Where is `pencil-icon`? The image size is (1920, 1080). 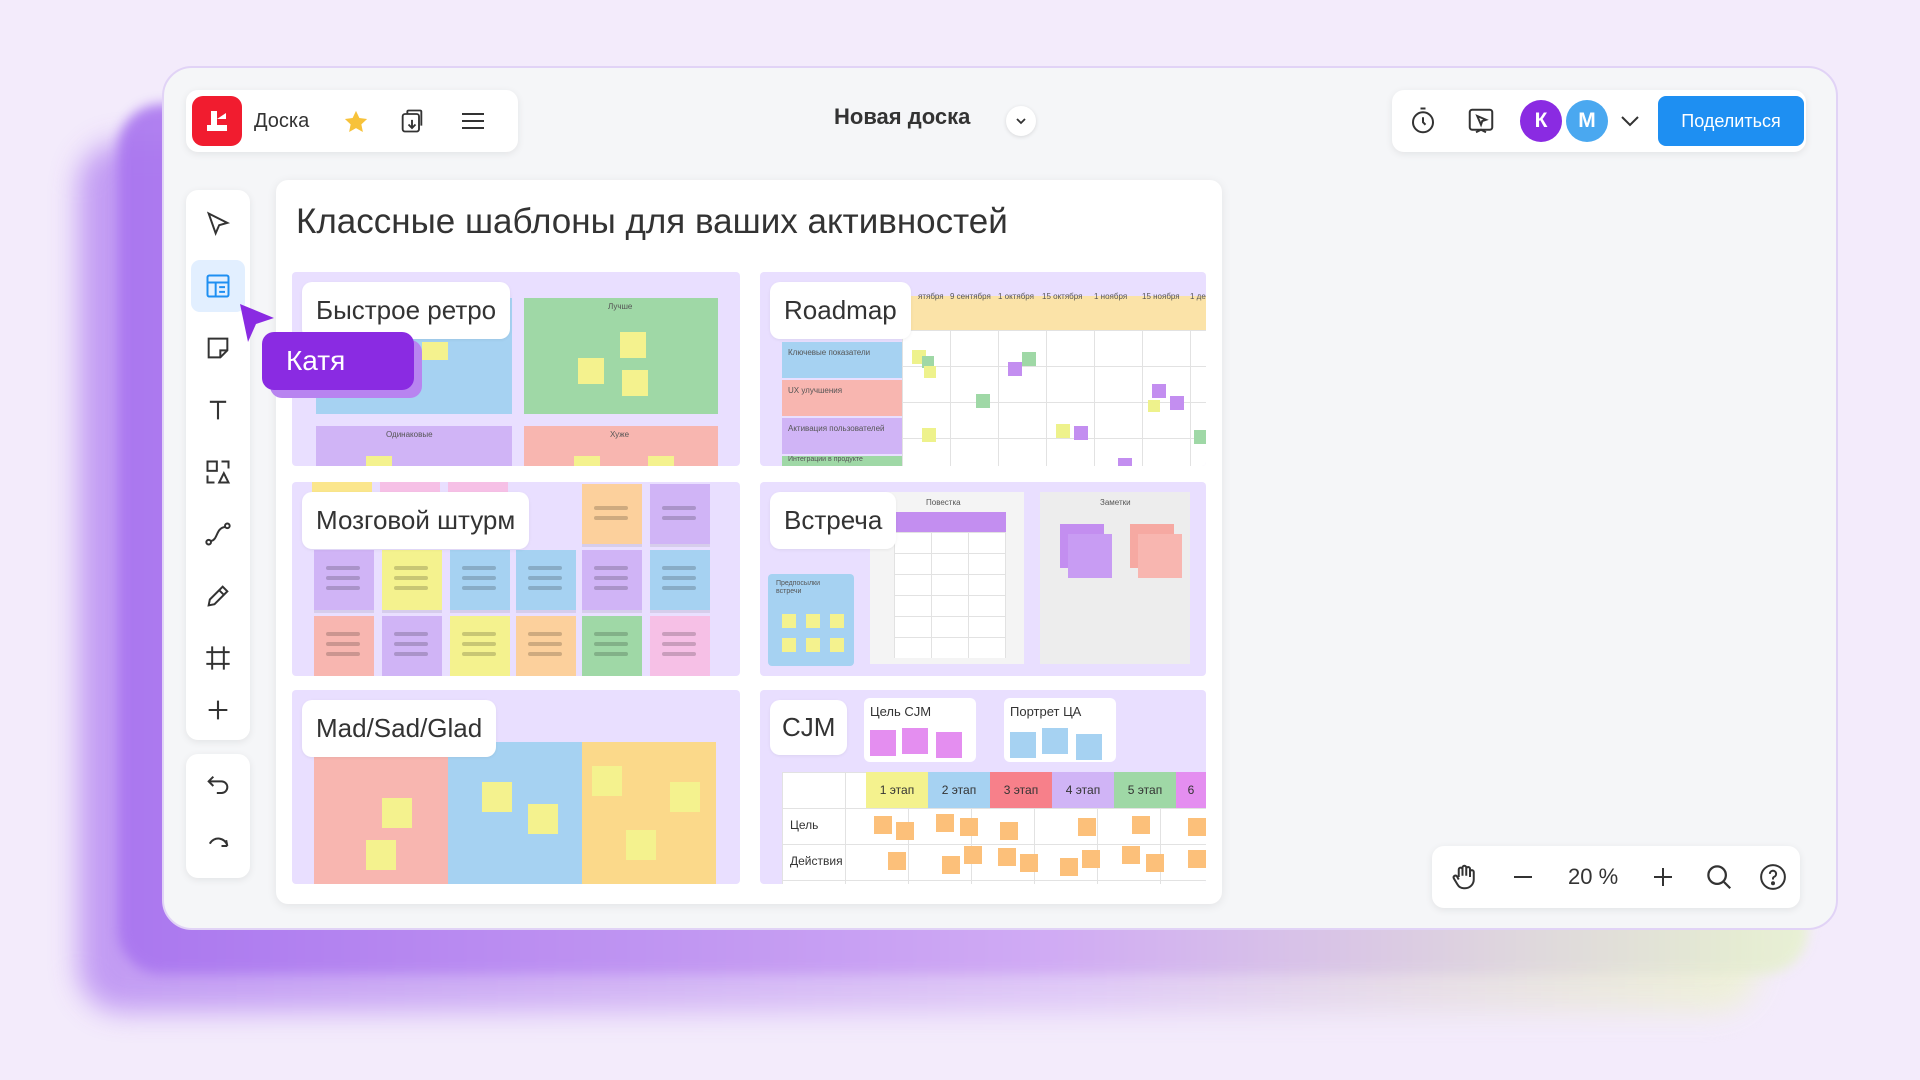 pencil-icon is located at coordinates (218, 596).